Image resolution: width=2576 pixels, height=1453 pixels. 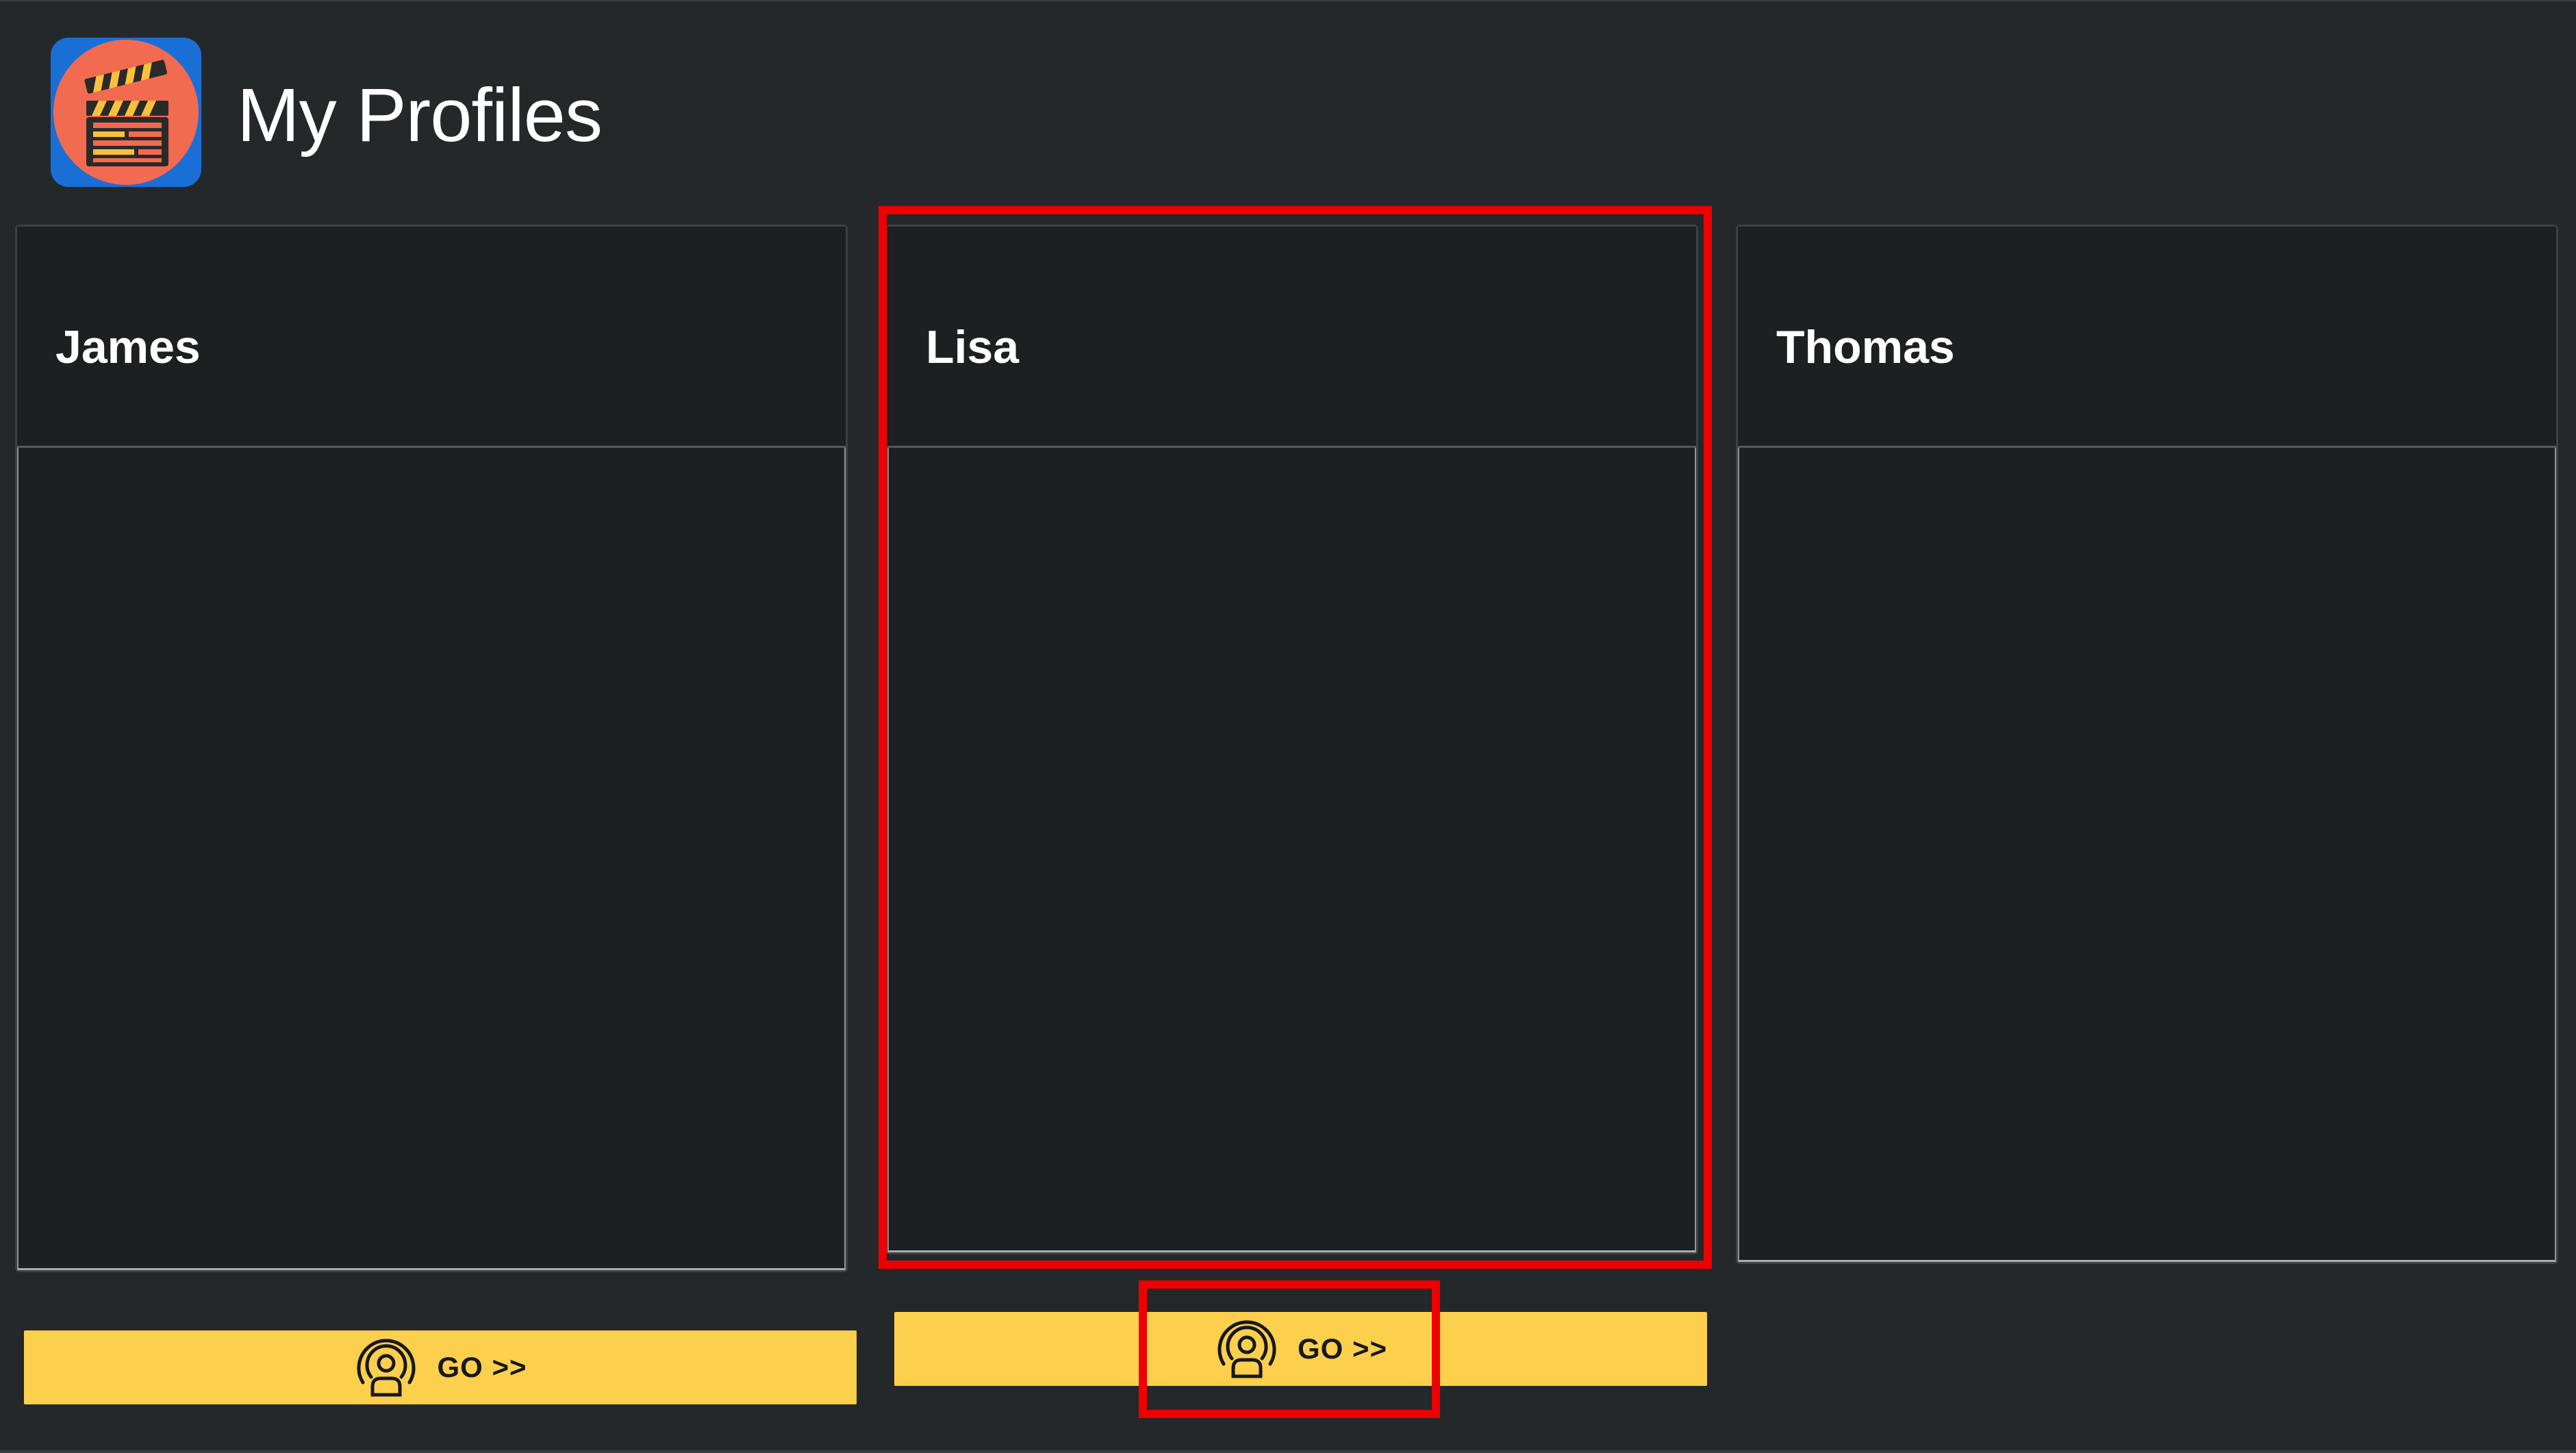 I want to click on card-header: James, so click(x=431, y=337).